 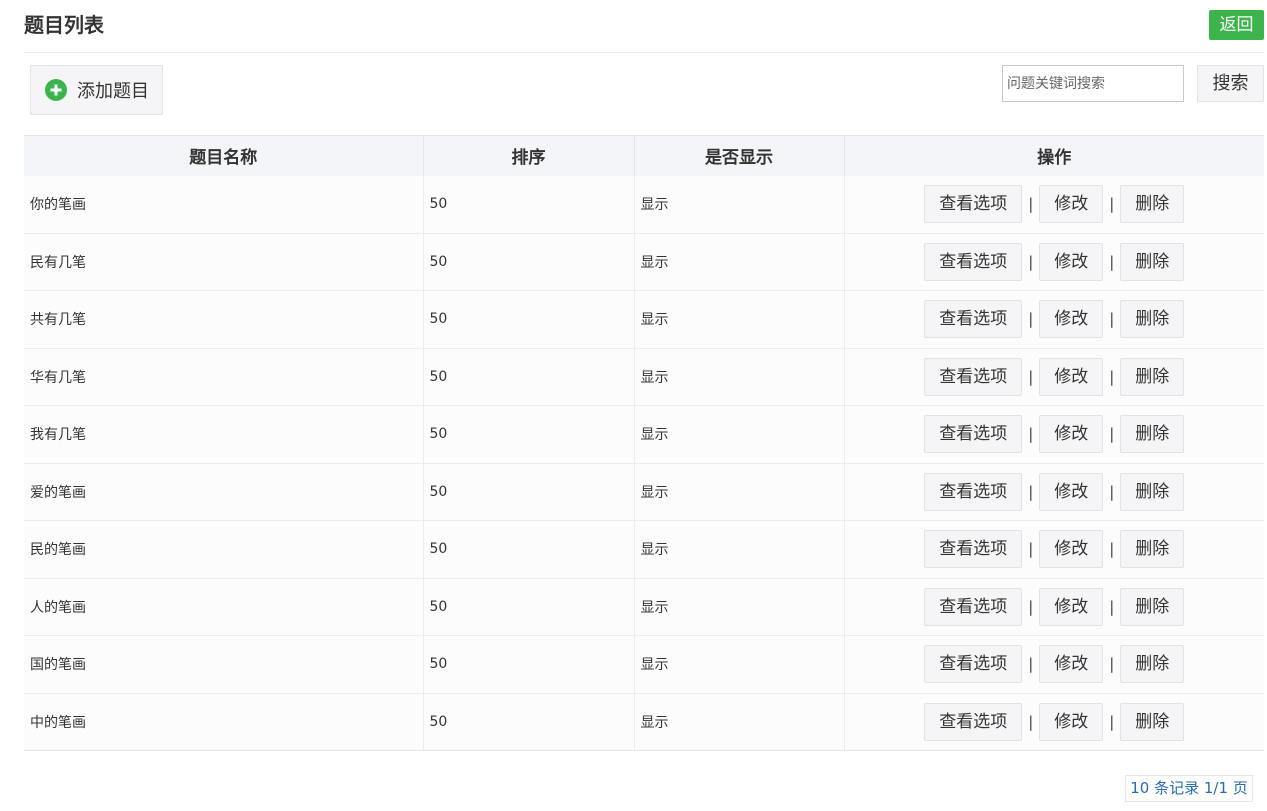 What do you see at coordinates (644, 492) in the screenshot?
I see `table-row: 爱的笔画 50 显示 查看选项 | 修改 | 删除` at bounding box center [644, 492].